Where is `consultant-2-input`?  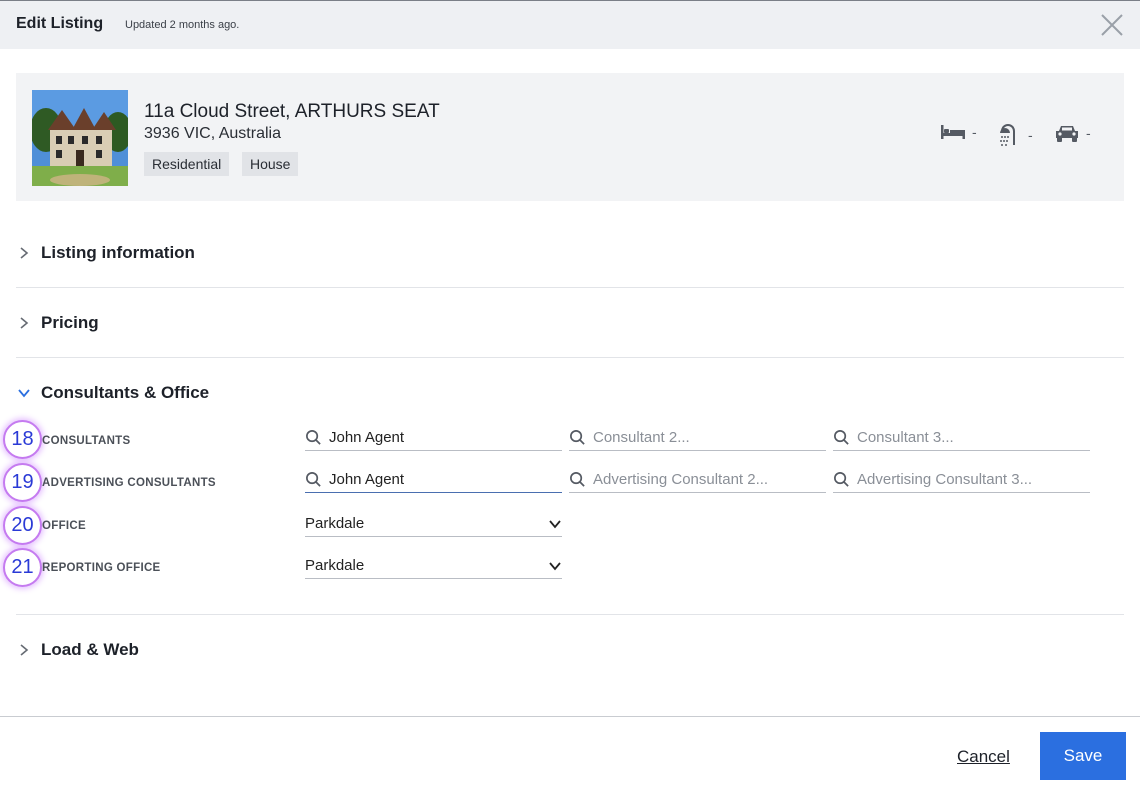
consultant-2-input is located at coordinates (703, 437).